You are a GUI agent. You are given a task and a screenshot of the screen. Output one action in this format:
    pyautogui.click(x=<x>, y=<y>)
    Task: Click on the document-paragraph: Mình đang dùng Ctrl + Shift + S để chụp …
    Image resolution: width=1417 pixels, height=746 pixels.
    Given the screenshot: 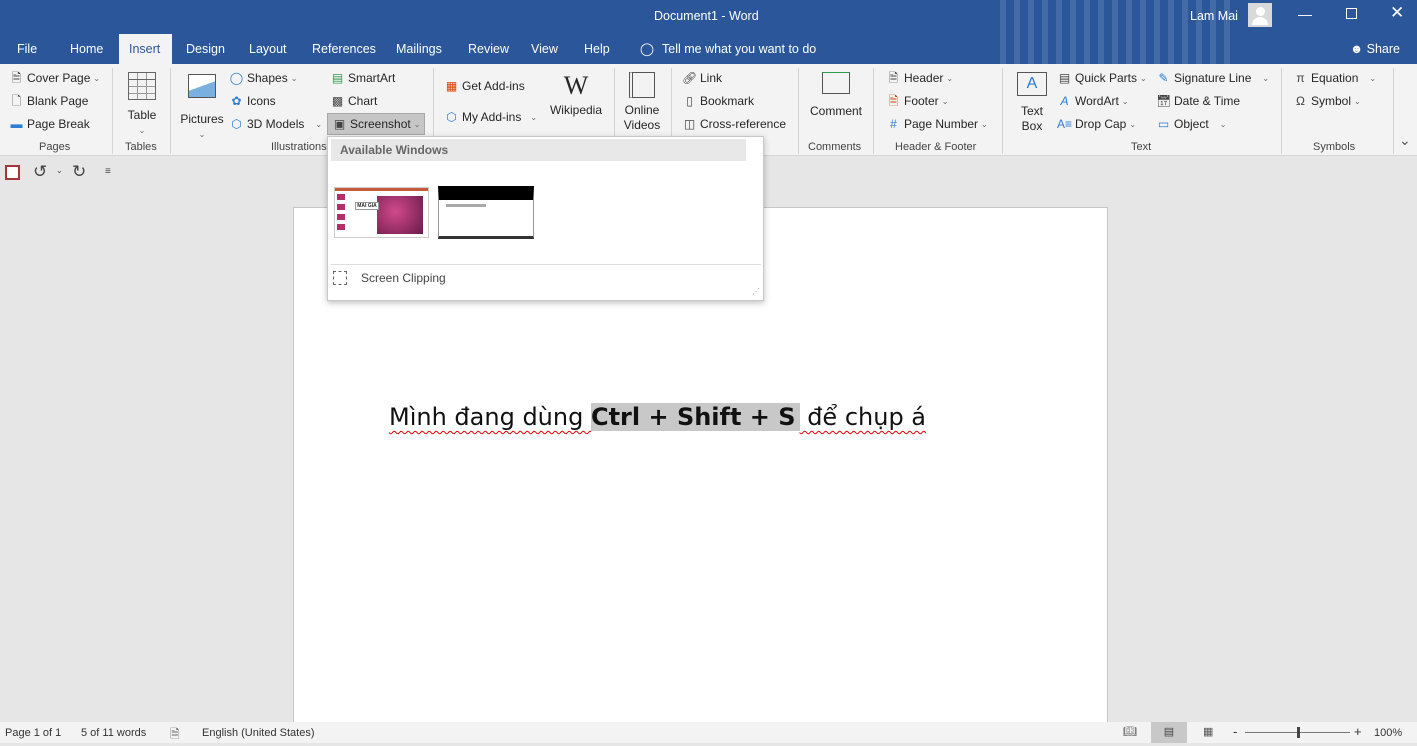 What is the action you would take?
    pyautogui.click(x=657, y=417)
    